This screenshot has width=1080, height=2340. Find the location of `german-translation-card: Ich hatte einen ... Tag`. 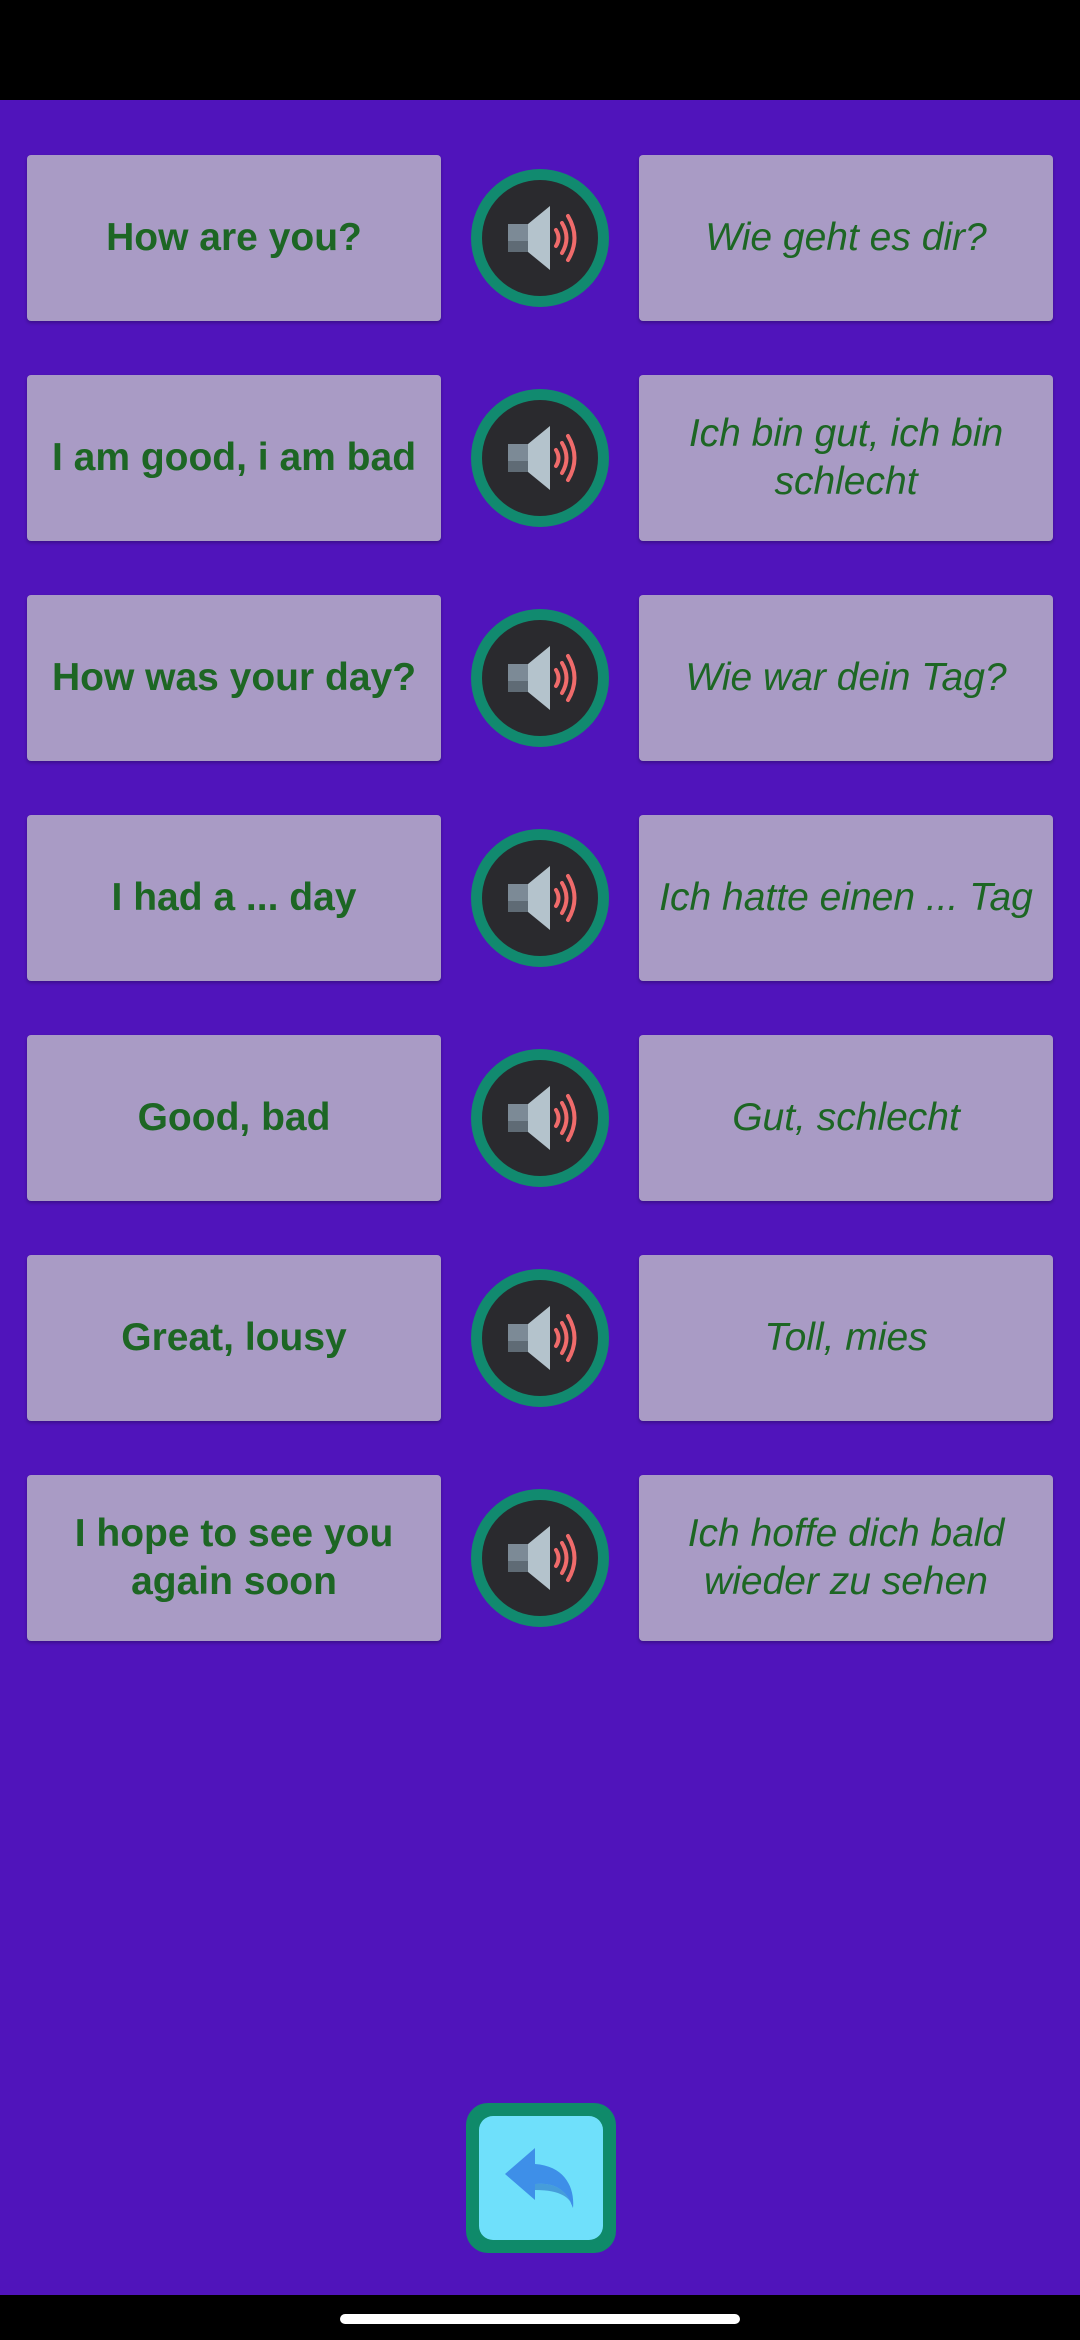

german-translation-card: Ich hatte einen ... Tag is located at coordinates (846, 898).